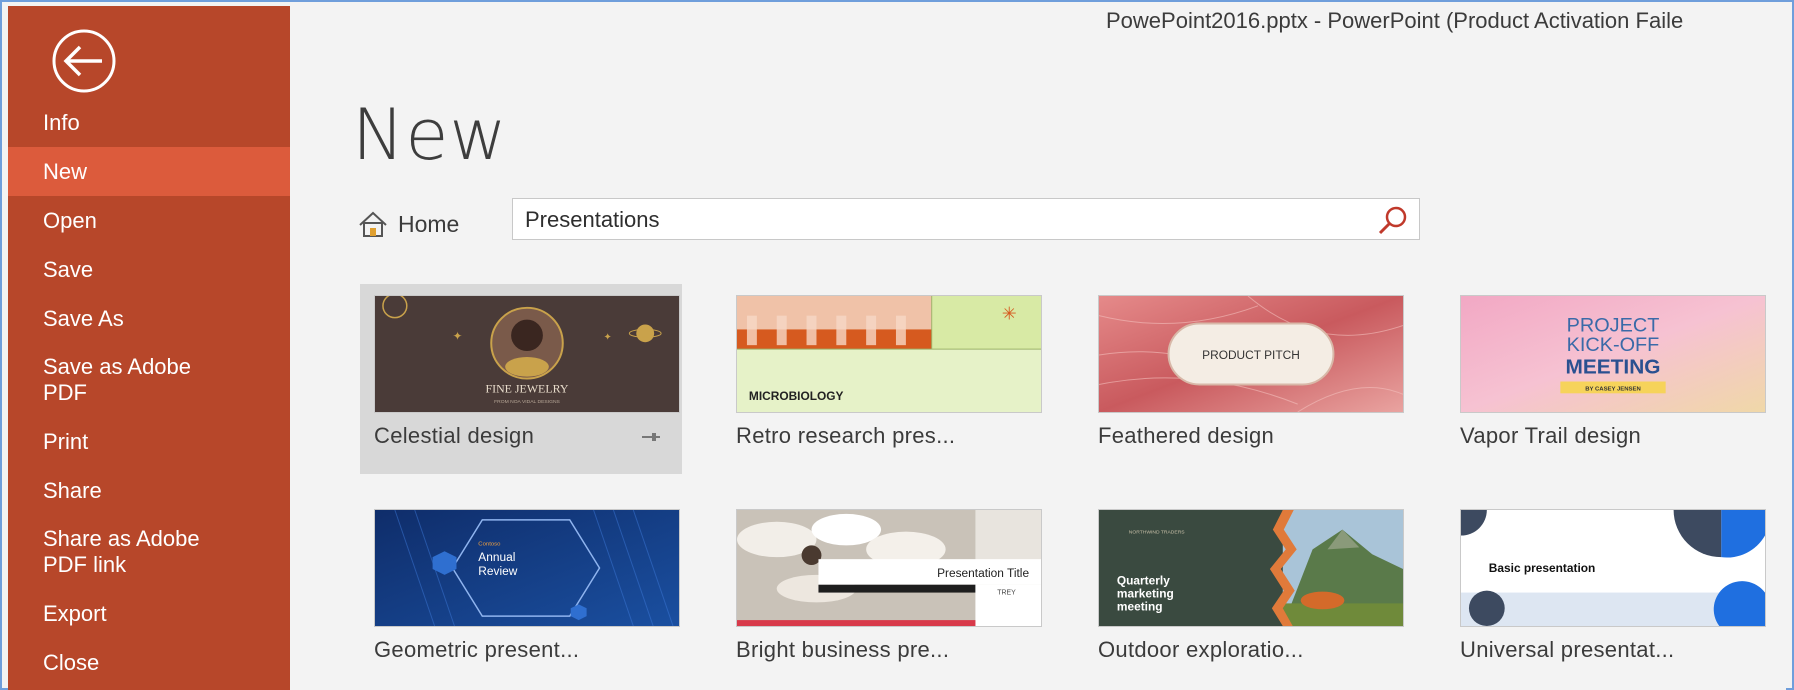  What do you see at coordinates (889, 568) in the screenshot?
I see `template-thumbnail: Presentation Title TREY` at bounding box center [889, 568].